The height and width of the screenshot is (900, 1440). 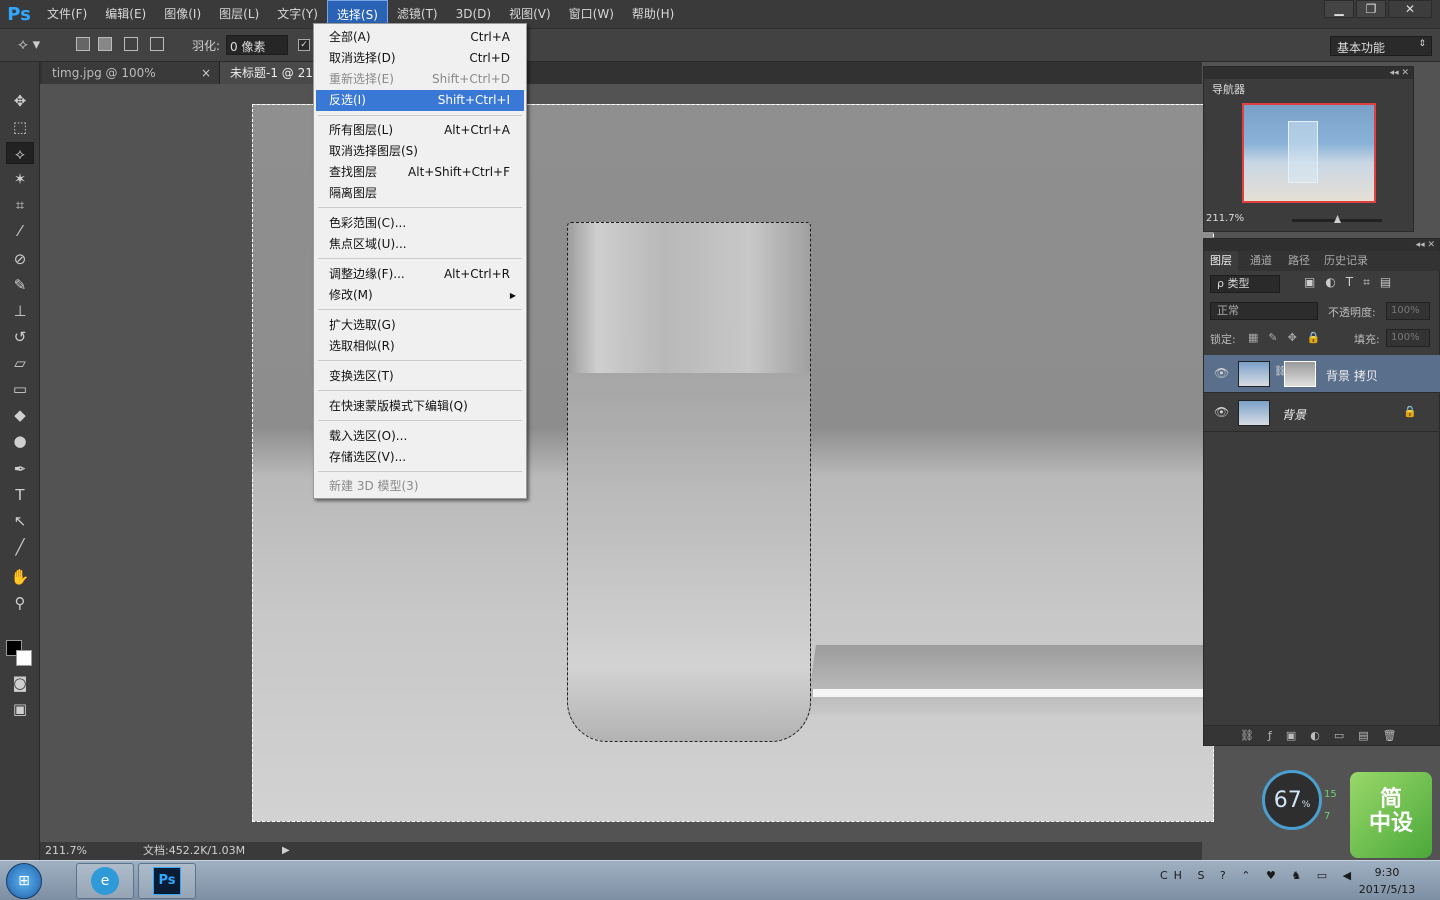 What do you see at coordinates (653, 14) in the screenshot?
I see `menu-help: 帮助(H)` at bounding box center [653, 14].